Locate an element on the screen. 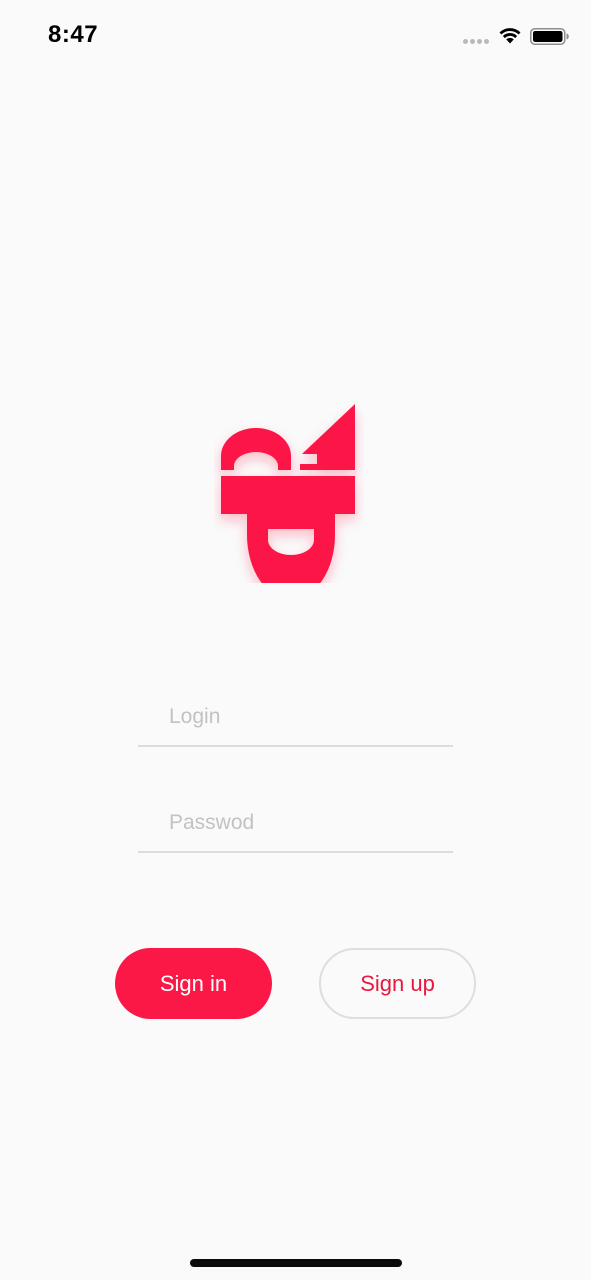  sign-up-label: Sign up is located at coordinates (397, 983).